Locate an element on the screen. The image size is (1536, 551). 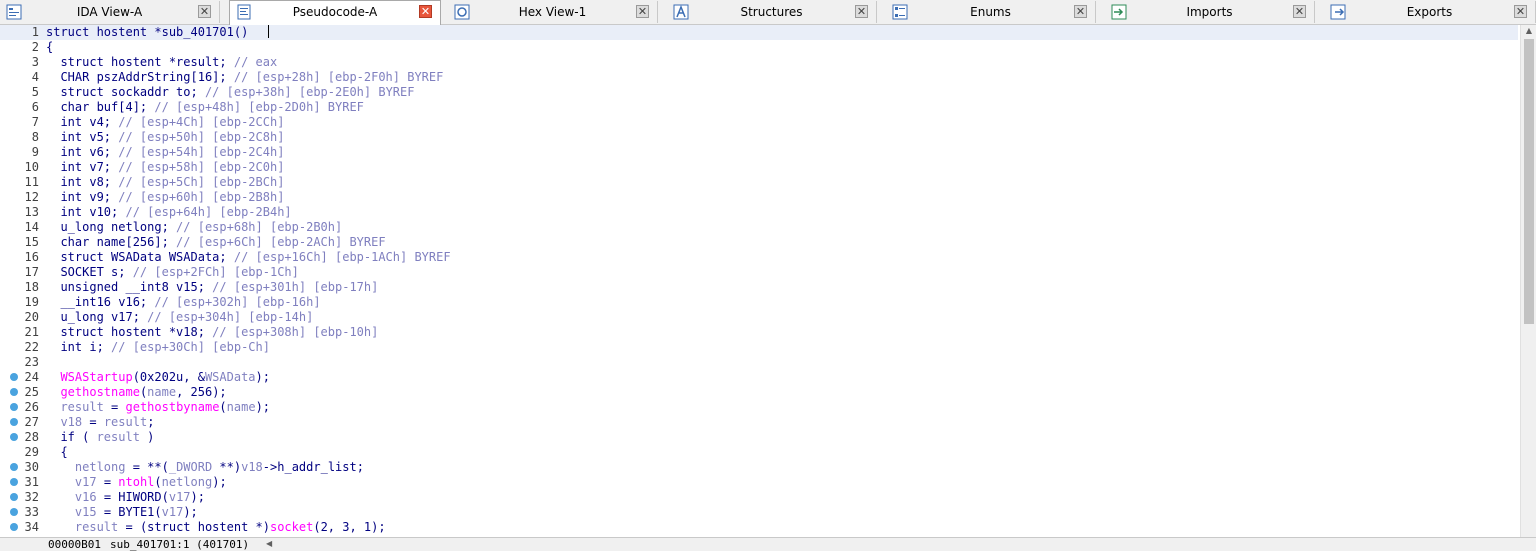
code-line: 2{ is located at coordinates (759, 47).